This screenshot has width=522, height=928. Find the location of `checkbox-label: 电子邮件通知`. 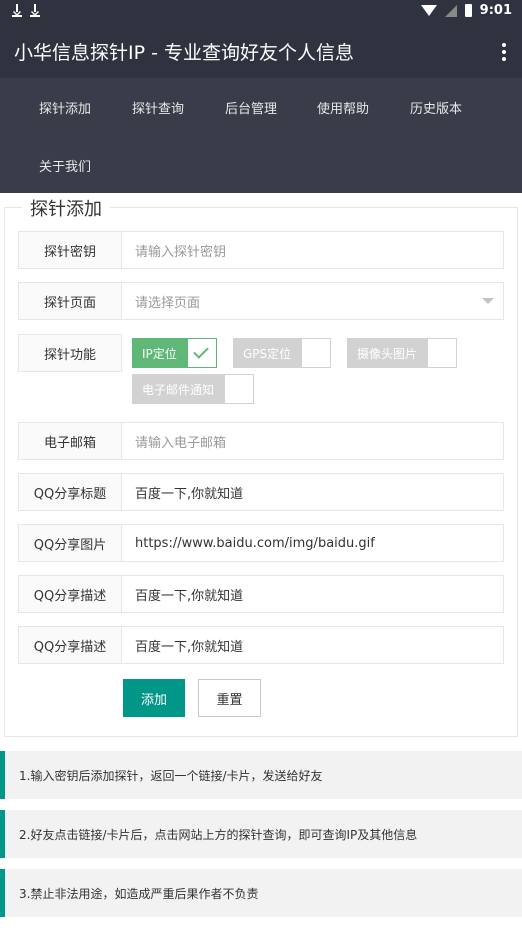

checkbox-label: 电子邮件通知 is located at coordinates (178, 389).